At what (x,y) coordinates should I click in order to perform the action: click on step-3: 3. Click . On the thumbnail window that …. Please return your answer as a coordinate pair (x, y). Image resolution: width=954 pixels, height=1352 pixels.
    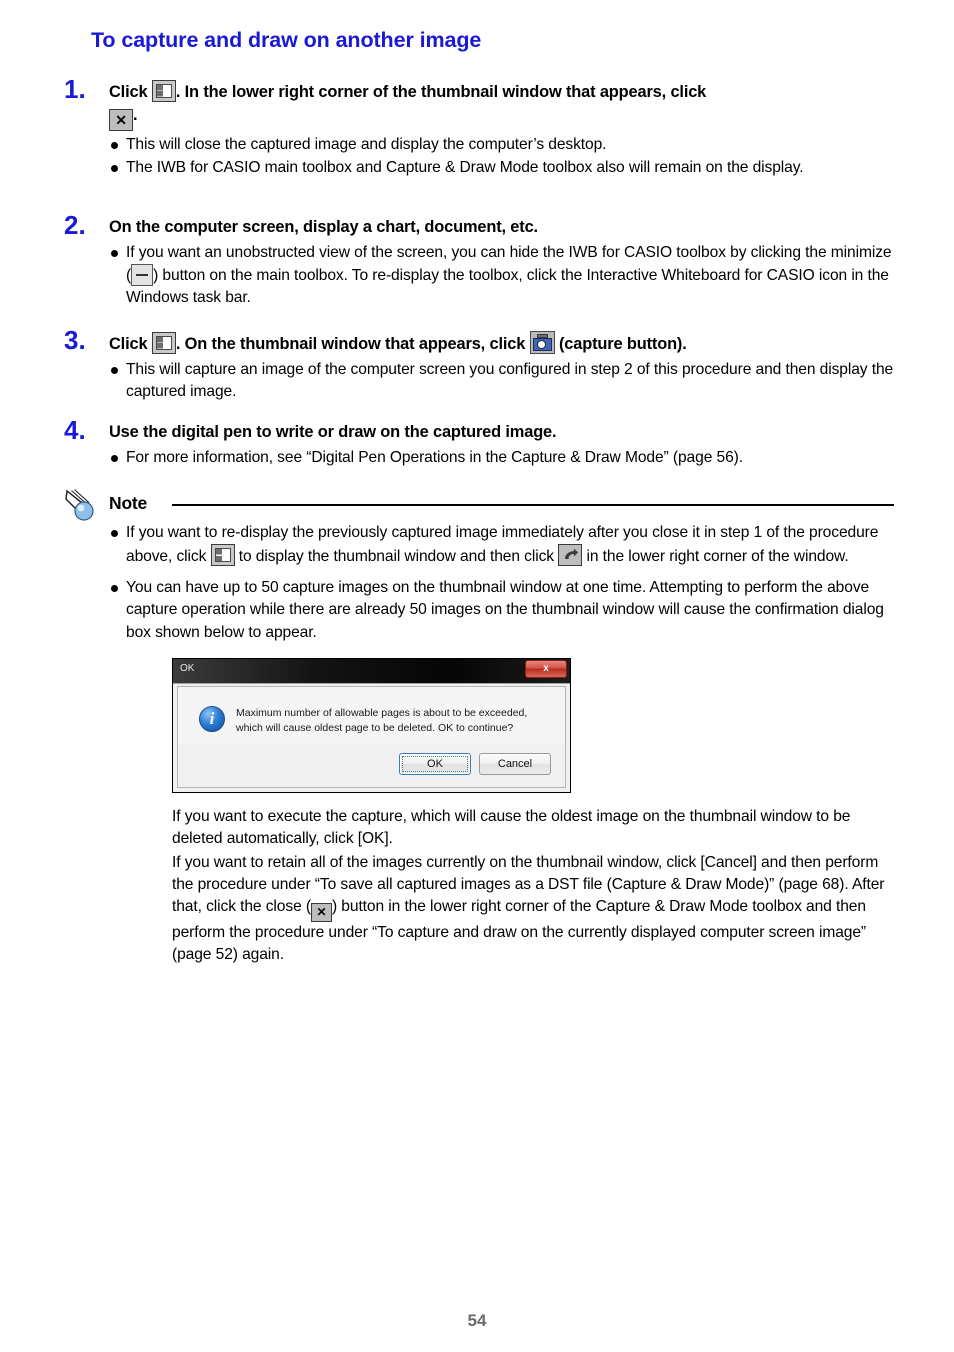
    Looking at the image, I should click on (479, 365).